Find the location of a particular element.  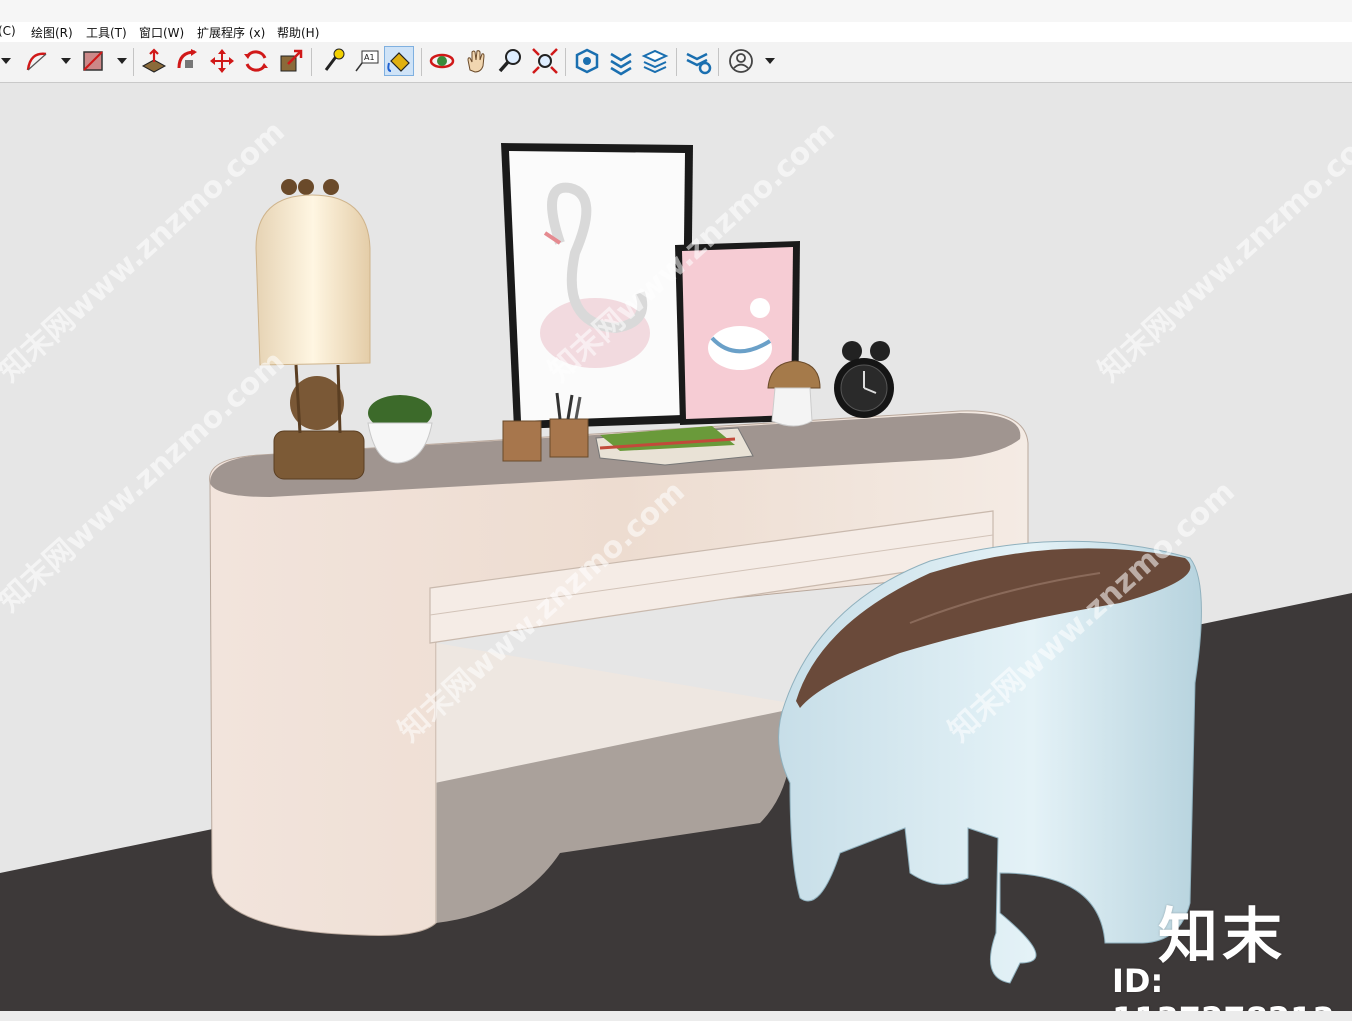

follow-me-icon is located at coordinates (188, 61).